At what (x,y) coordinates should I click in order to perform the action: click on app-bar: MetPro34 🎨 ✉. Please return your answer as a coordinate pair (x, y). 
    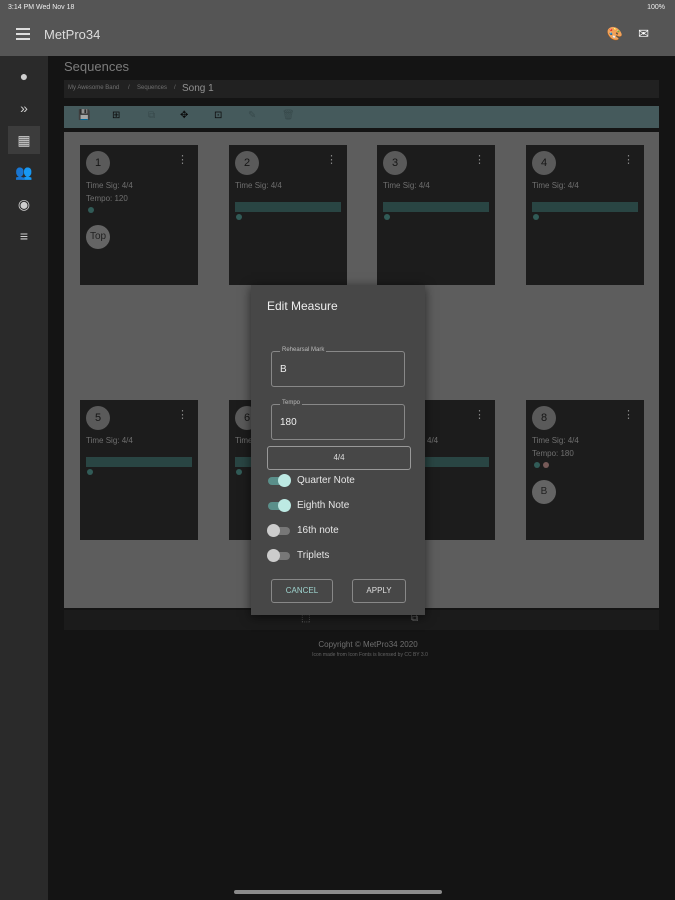
    Looking at the image, I should click on (337, 36).